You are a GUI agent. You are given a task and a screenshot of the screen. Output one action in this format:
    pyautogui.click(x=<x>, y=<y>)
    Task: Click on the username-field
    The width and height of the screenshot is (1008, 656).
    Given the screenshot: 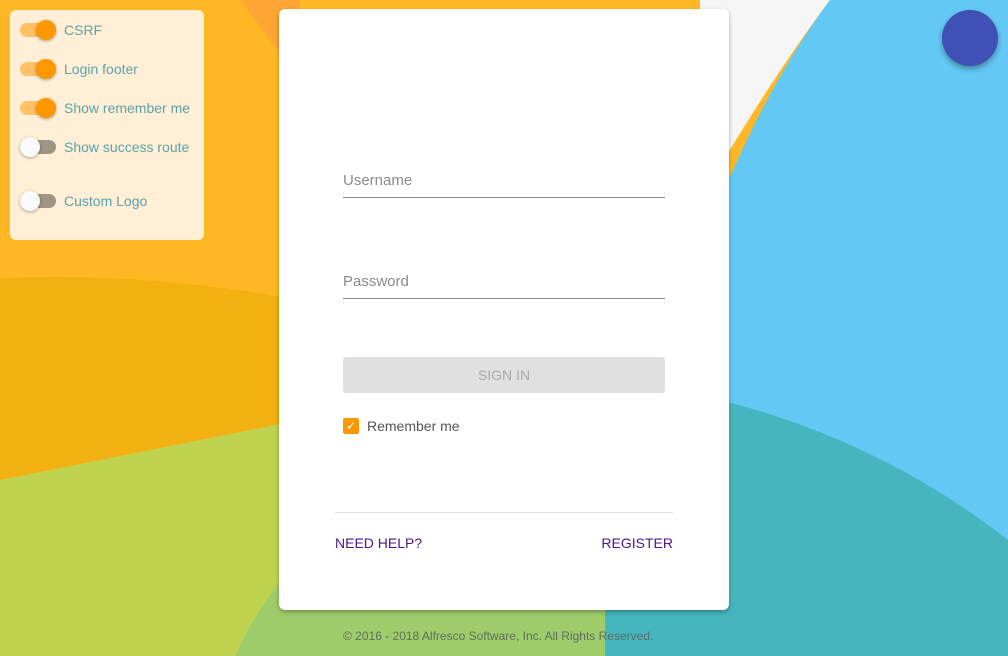 What is the action you would take?
    pyautogui.click(x=504, y=185)
    